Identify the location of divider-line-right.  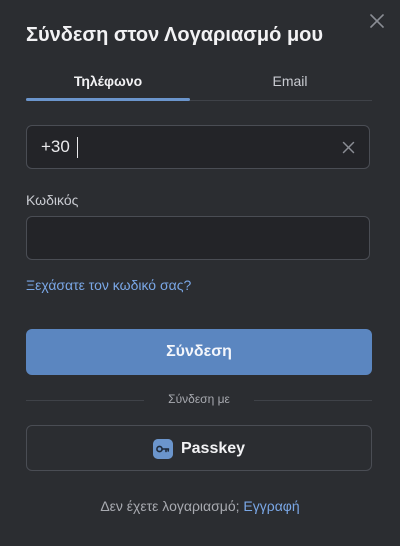
(313, 400).